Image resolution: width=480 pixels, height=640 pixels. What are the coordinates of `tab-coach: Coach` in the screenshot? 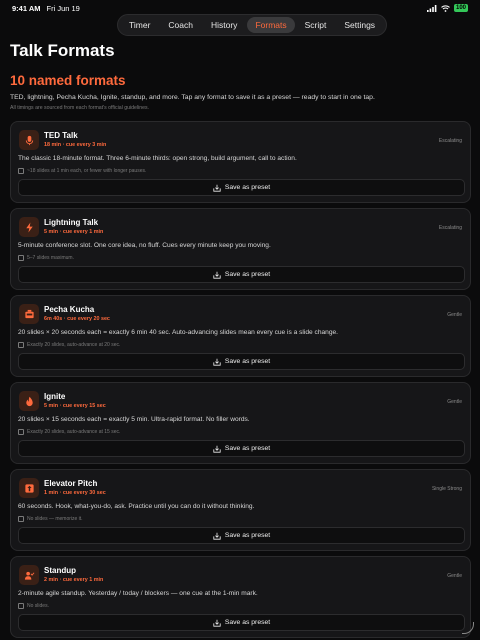 It's located at (180, 25).